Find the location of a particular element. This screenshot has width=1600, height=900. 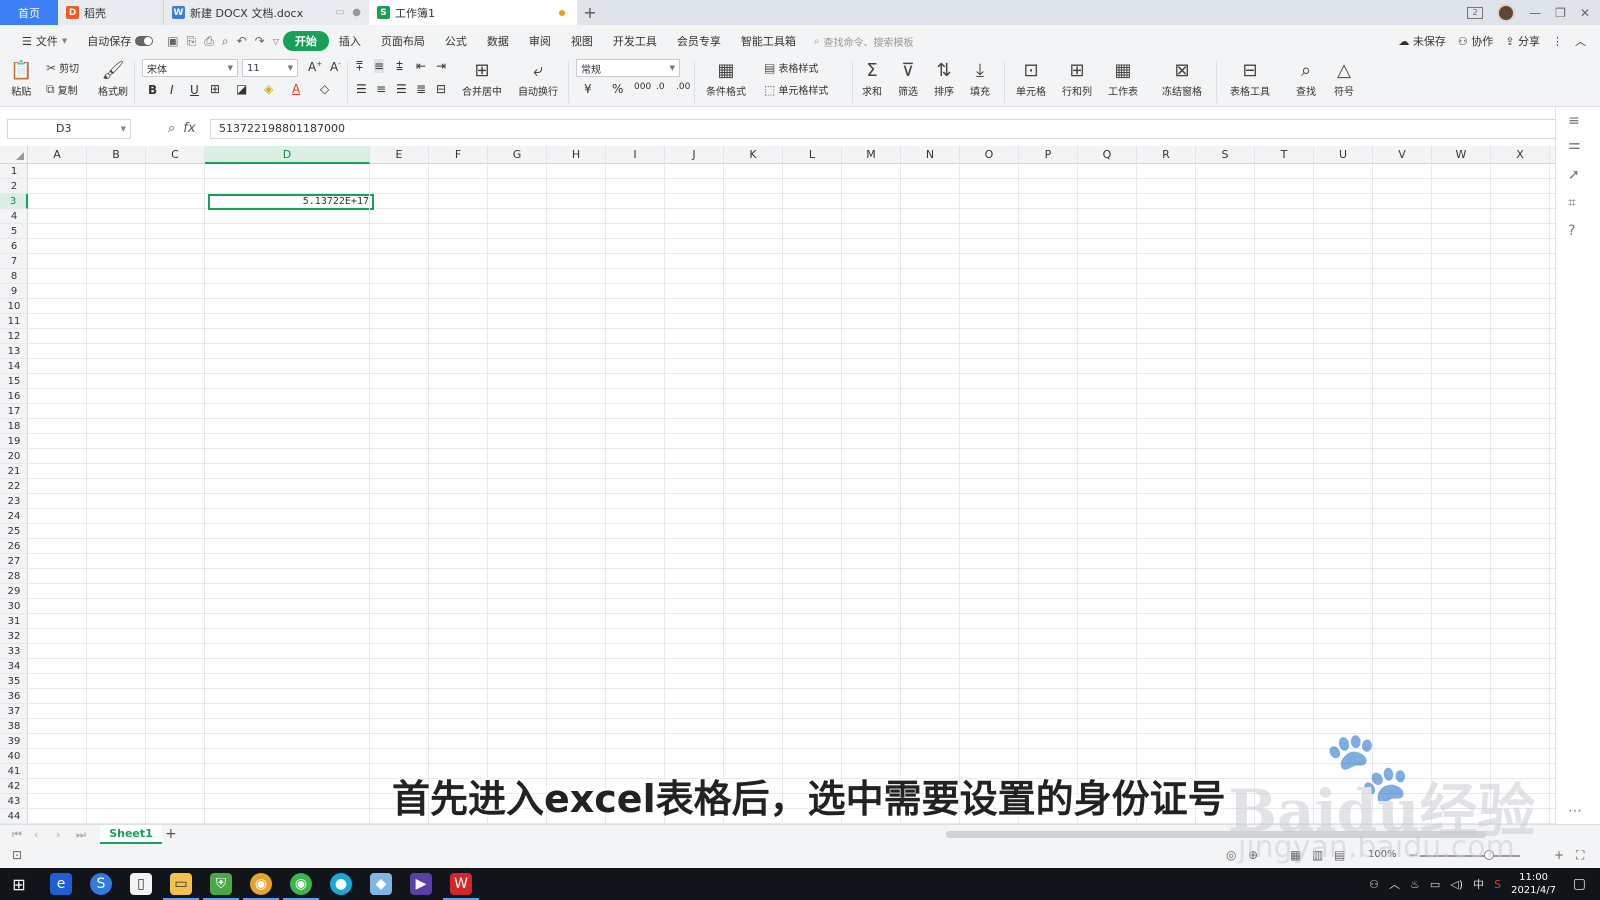

clock: 11:00 2021/4/7 is located at coordinates (1533, 884).